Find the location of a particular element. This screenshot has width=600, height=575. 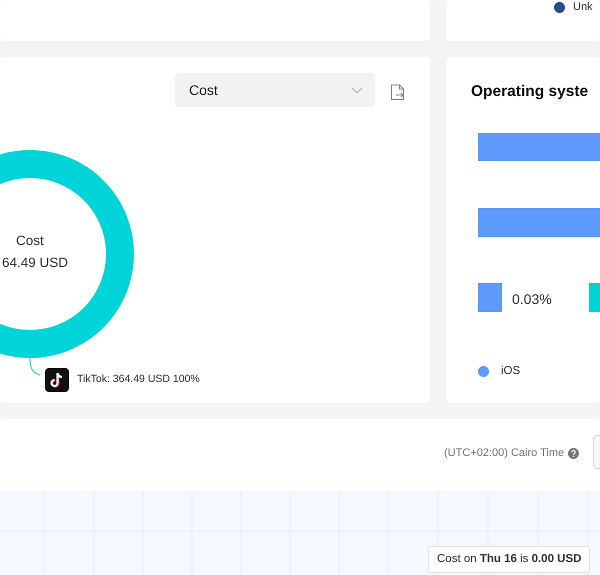

donut-center-value: 64.49 USD is located at coordinates (35, 263).